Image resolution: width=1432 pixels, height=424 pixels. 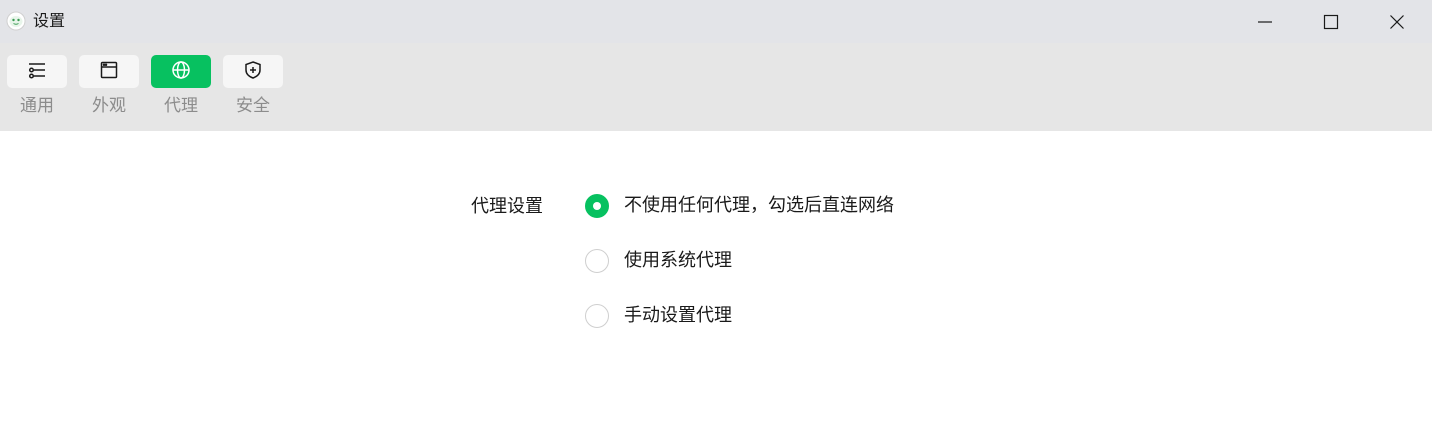 I want to click on globe-icon, so click(x=181, y=72).